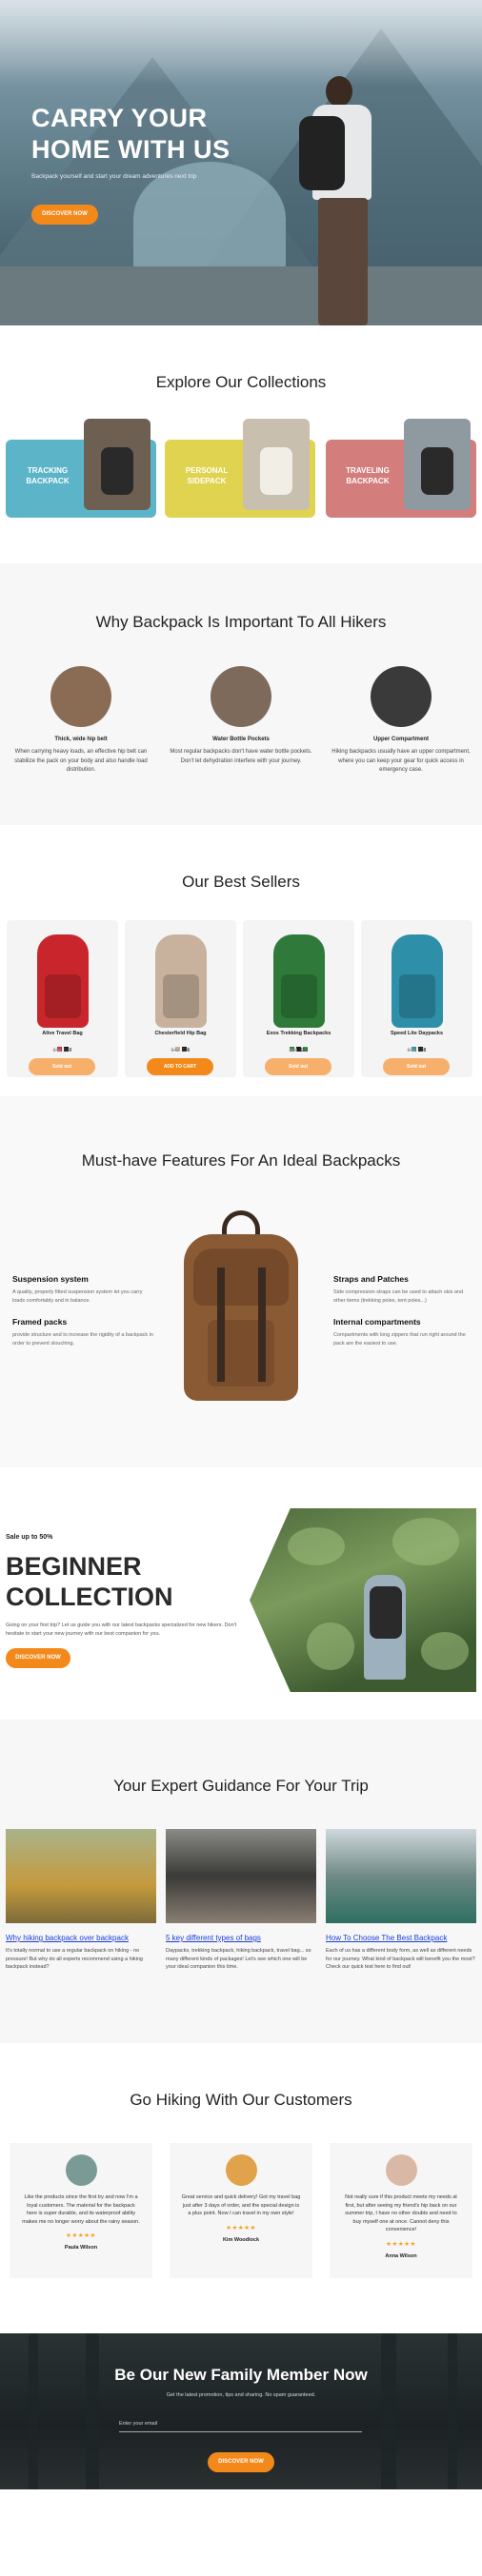 The width and height of the screenshot is (482, 2576). Describe the element at coordinates (241, 382) in the screenshot. I see `collections-title: Explore Our Collections` at that location.